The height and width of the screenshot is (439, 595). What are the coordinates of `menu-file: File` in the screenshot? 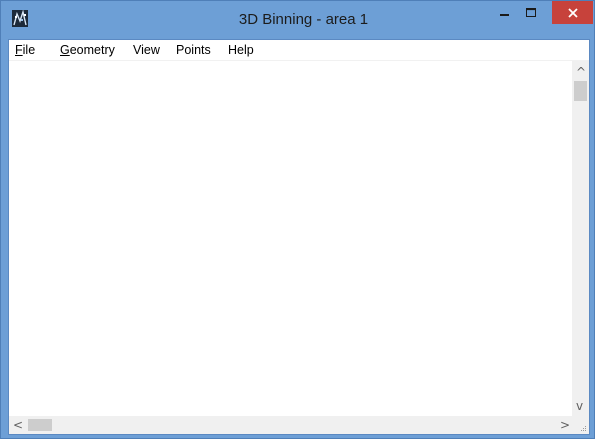 It's located at (25, 50).